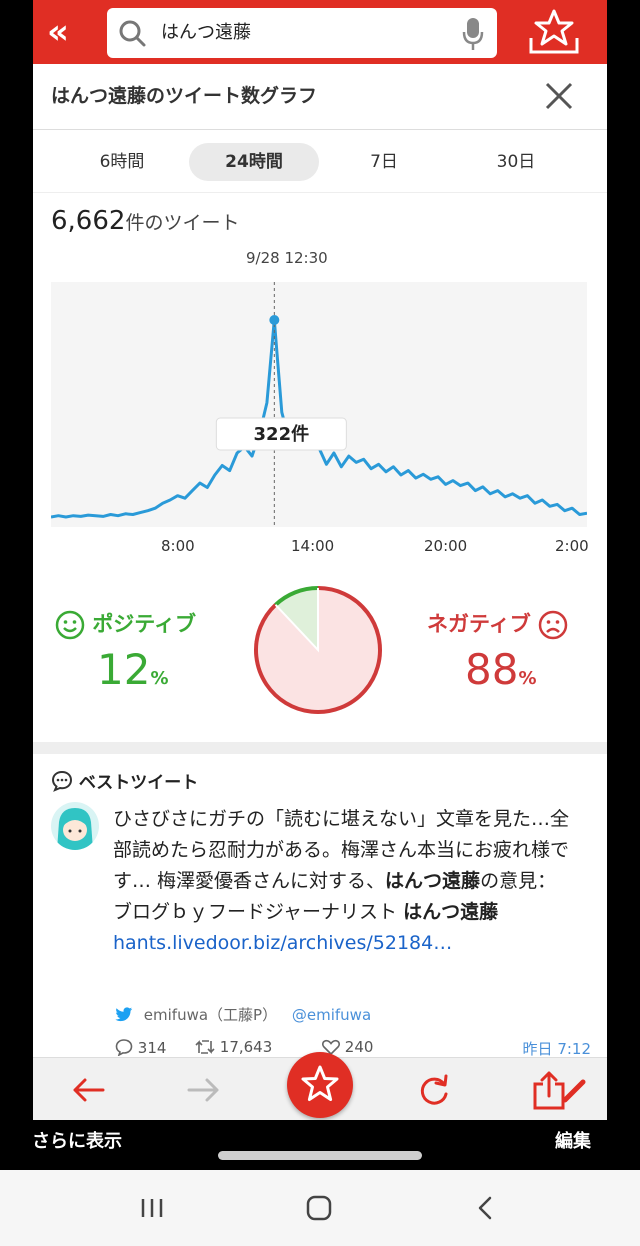 The image size is (640, 1246). I want to click on home-indicator, so click(320, 1155).